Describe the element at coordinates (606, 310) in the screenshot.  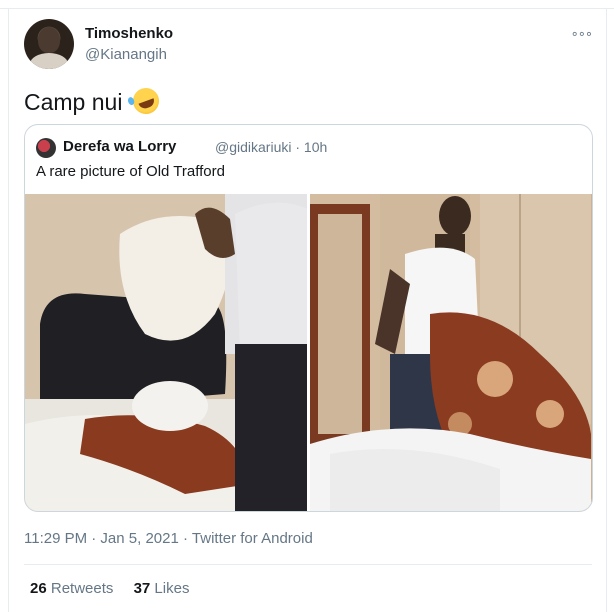
I see `right-border` at that location.